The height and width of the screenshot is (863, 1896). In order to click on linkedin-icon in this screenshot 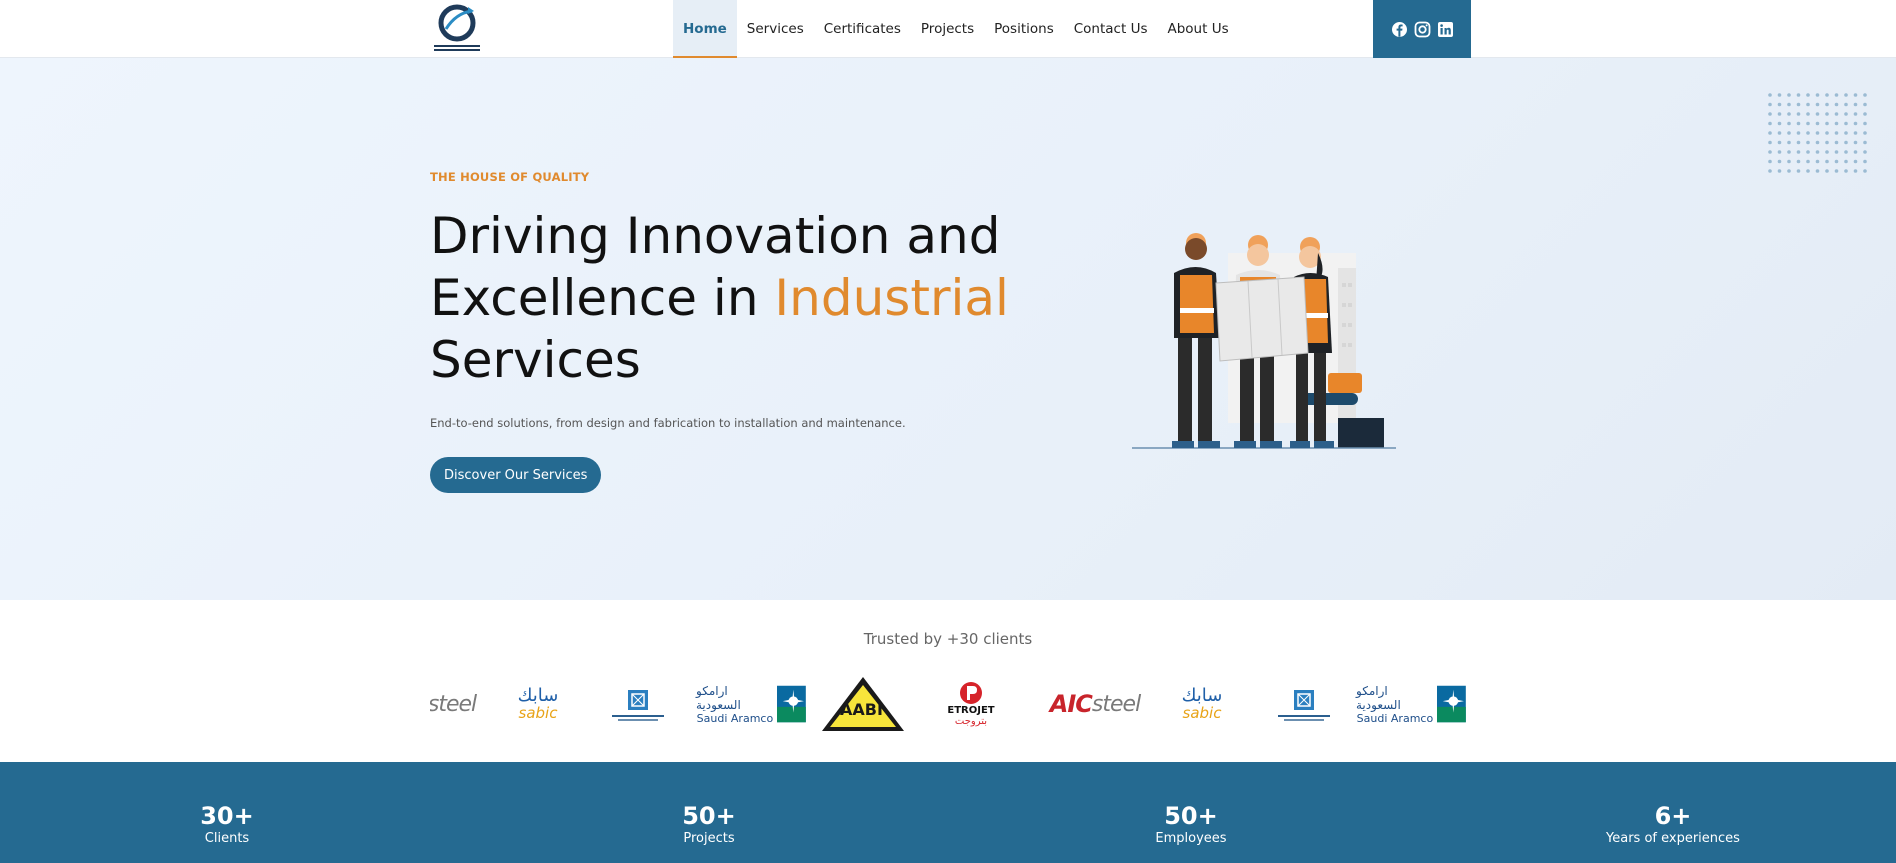, I will do `click(1445, 29)`.